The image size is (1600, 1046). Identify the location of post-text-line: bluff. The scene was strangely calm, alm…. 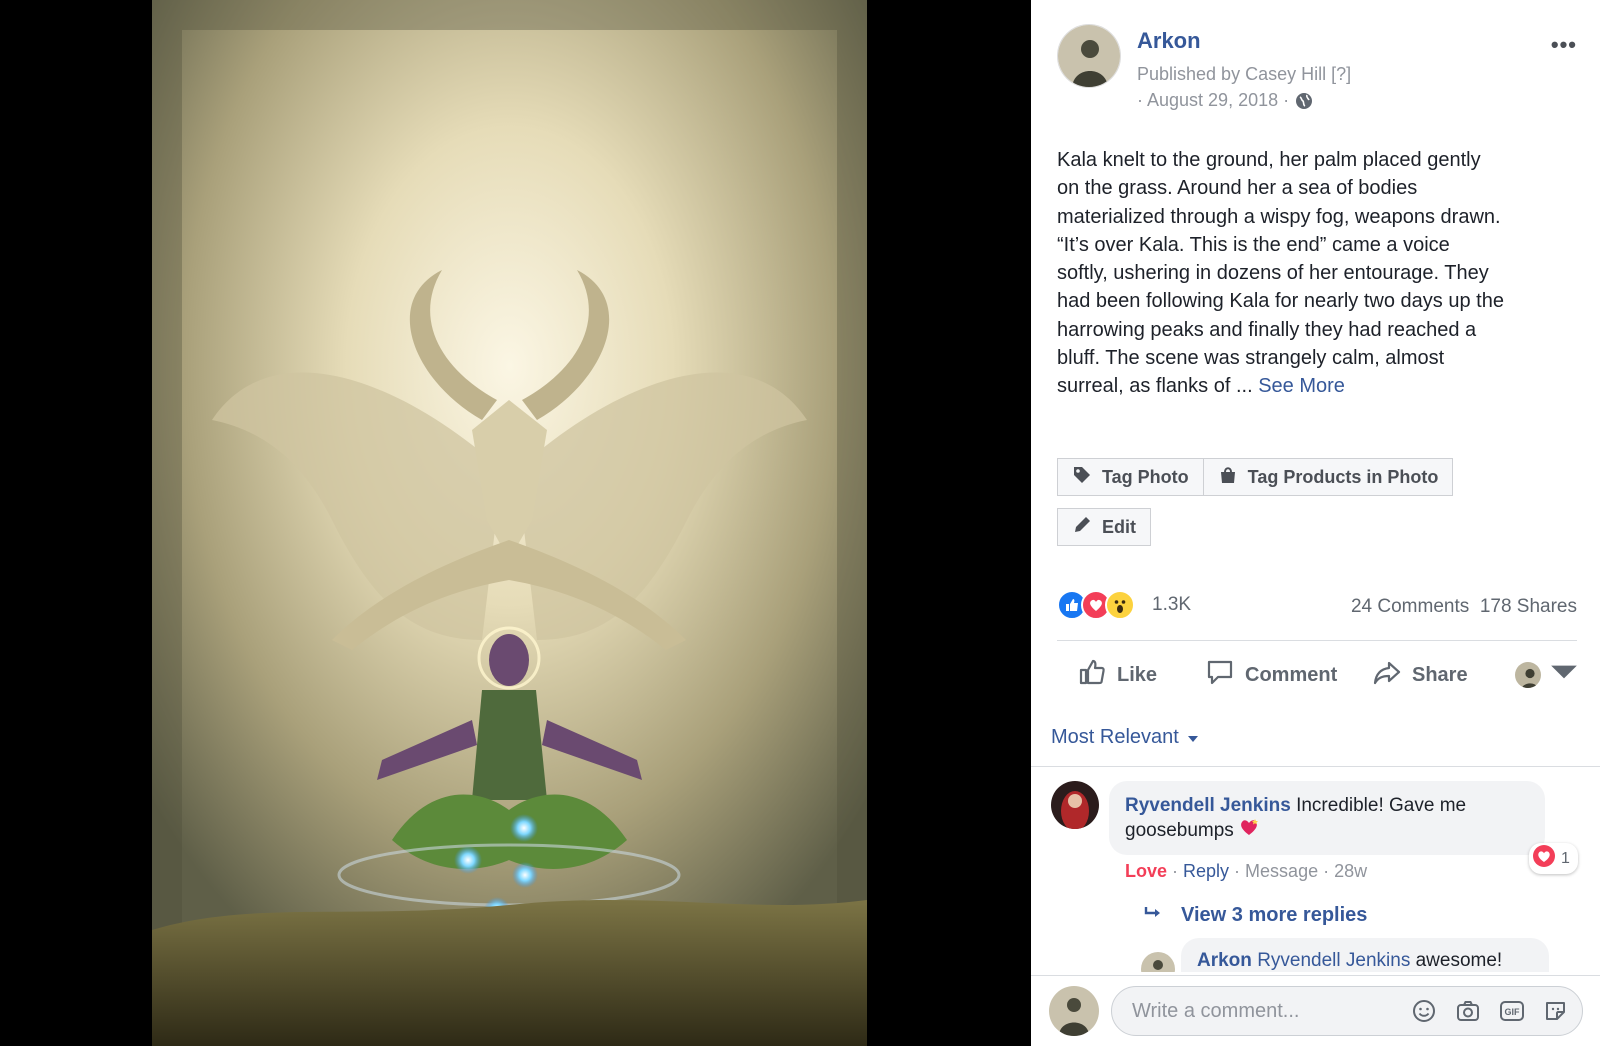
(1251, 358).